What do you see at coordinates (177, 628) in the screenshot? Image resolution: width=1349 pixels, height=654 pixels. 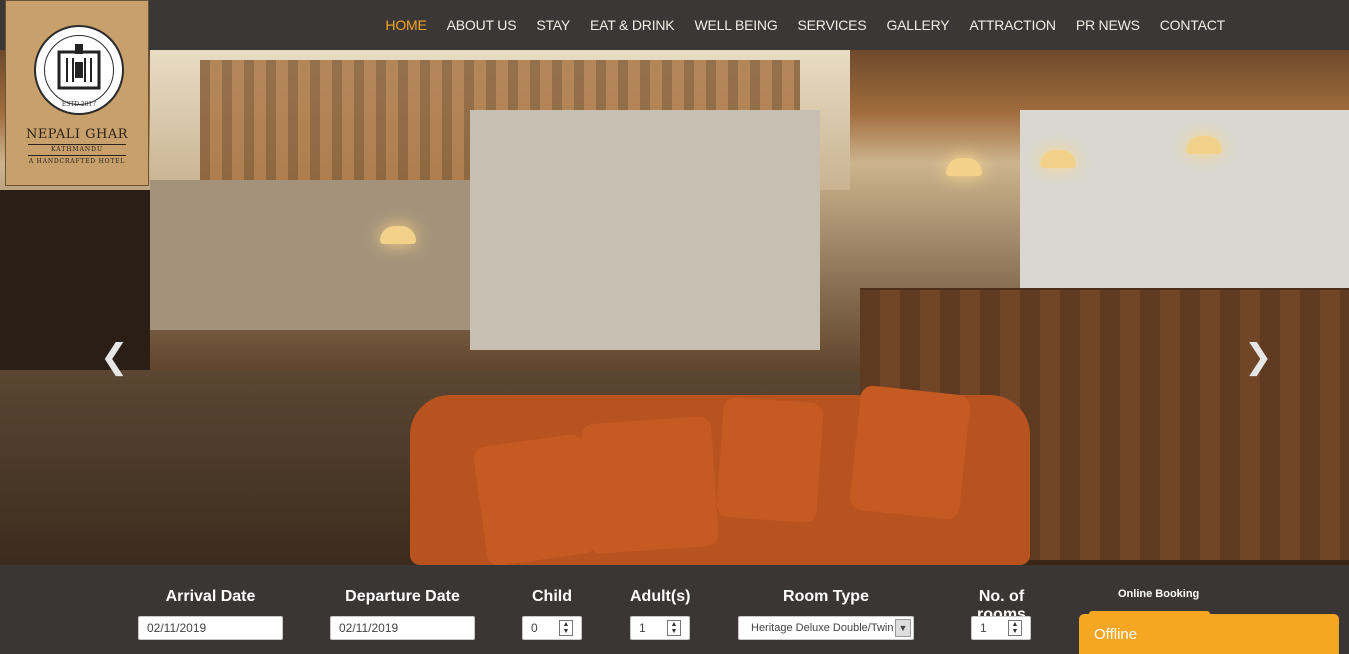 I see `arrival-date-value: 02/11/2019` at bounding box center [177, 628].